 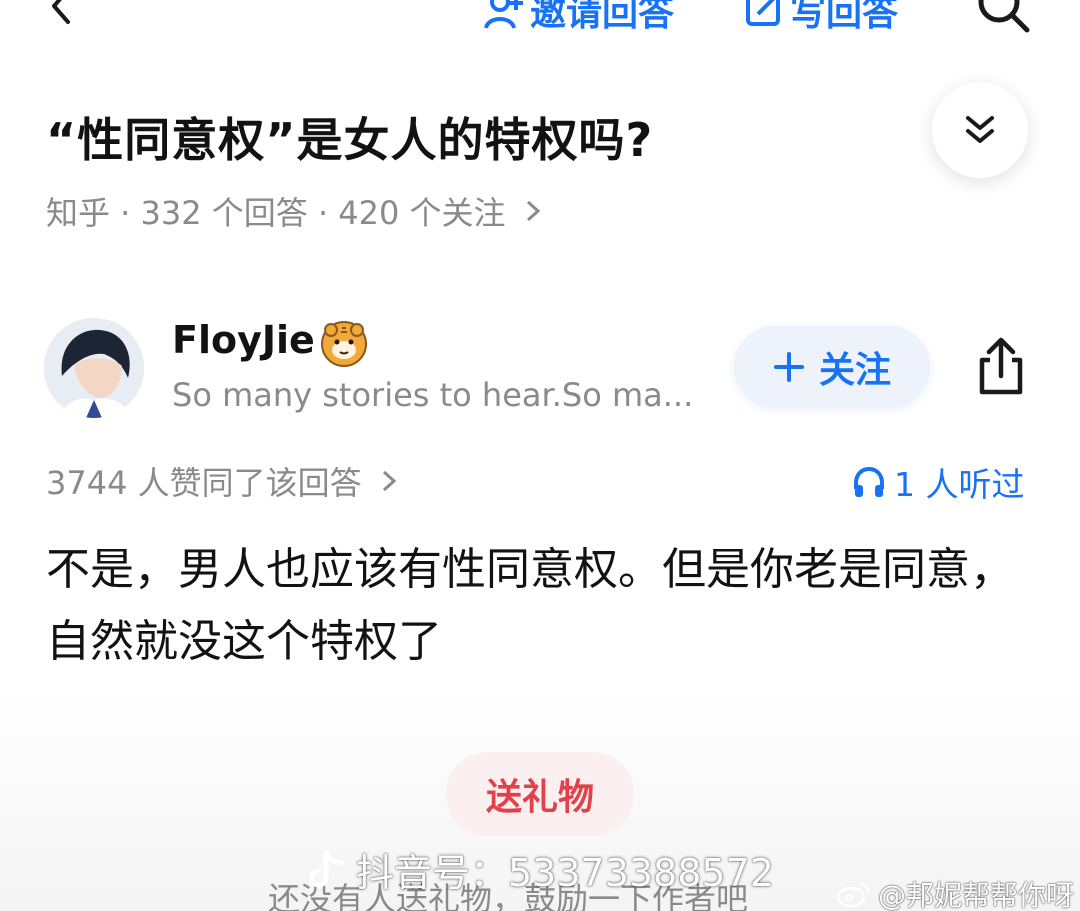 What do you see at coordinates (763, 13) in the screenshot?
I see `edit-icon` at bounding box center [763, 13].